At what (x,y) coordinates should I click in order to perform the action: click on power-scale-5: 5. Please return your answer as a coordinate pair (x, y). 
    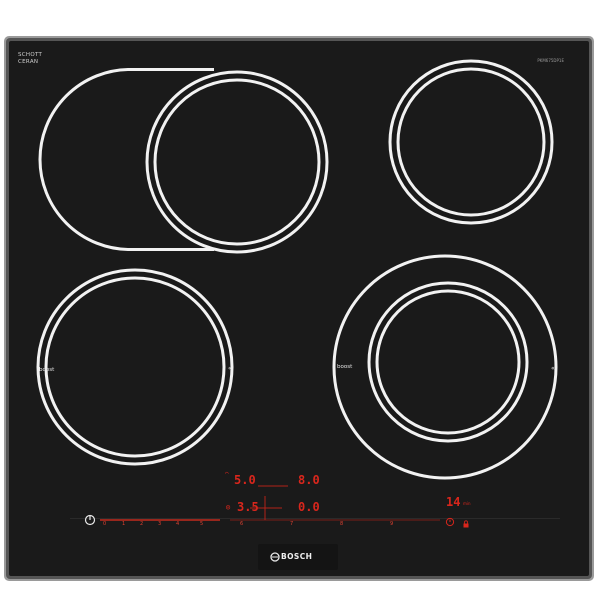
    Looking at the image, I should click on (201, 524).